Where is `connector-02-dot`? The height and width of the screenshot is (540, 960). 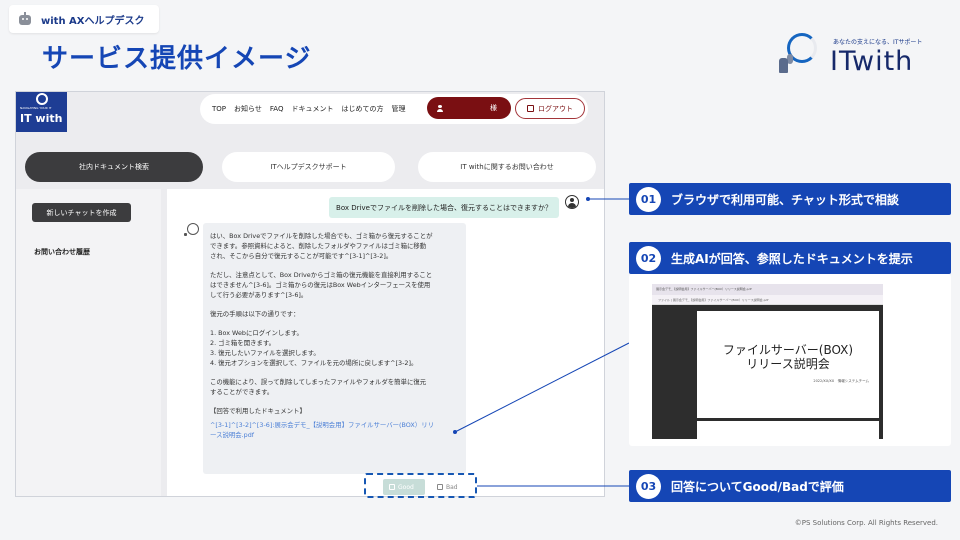 connector-02-dot is located at coordinates (455, 432).